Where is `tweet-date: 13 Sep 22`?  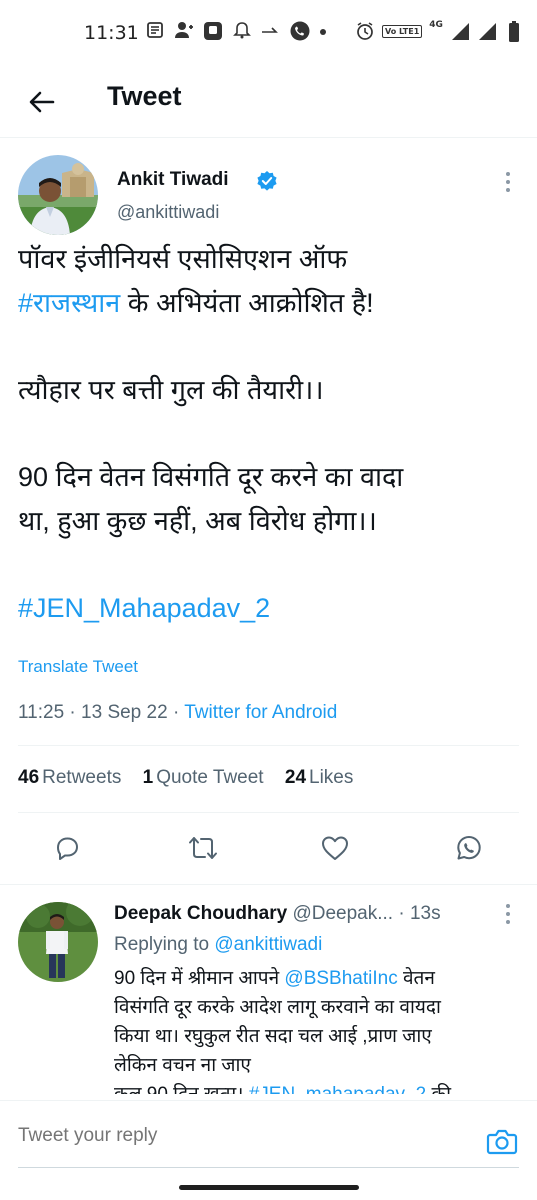 tweet-date: 13 Sep 22 is located at coordinates (124, 712).